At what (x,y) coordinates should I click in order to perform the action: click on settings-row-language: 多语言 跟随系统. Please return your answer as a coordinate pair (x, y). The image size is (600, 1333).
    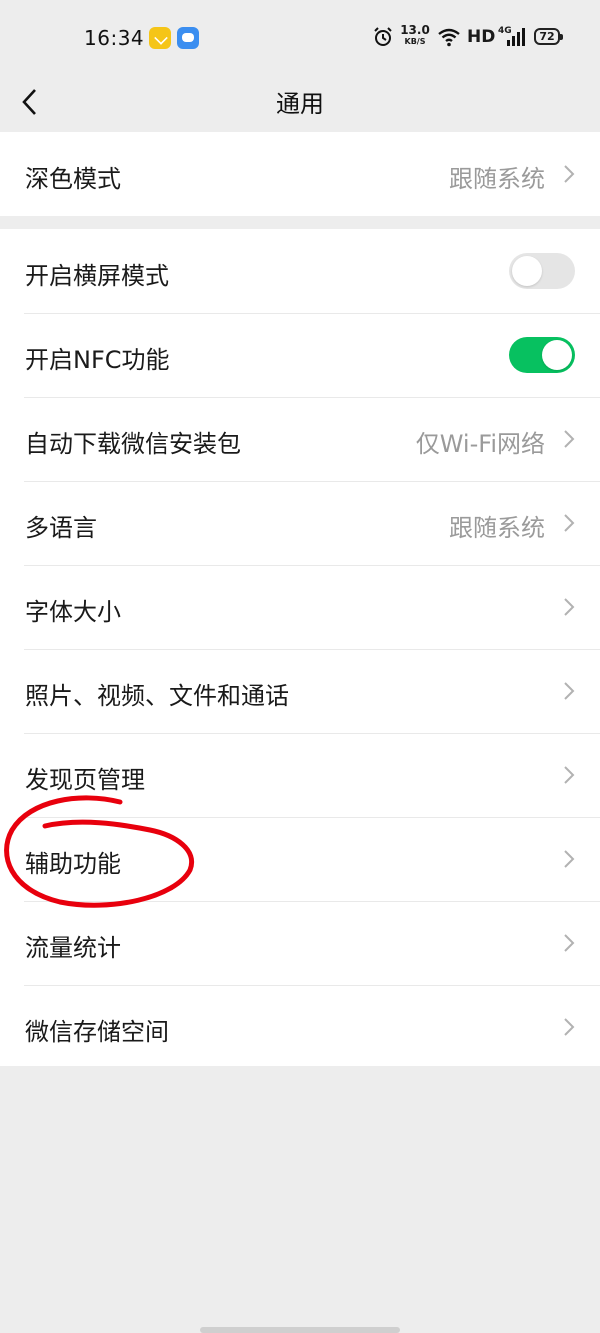
    Looking at the image, I should click on (300, 523).